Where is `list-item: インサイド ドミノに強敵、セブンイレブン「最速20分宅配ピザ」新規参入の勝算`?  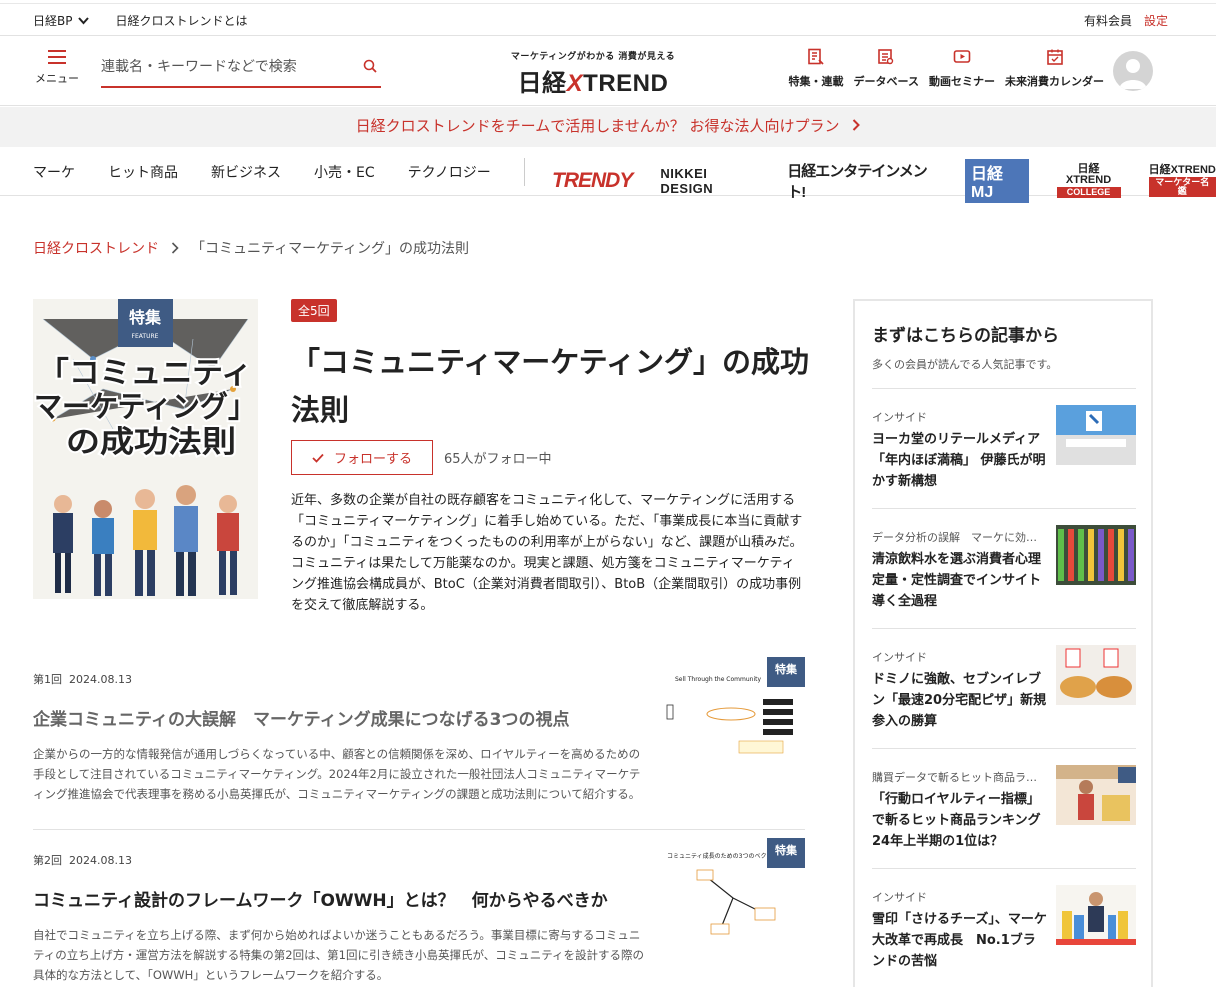 list-item: インサイド ドミノに強敵、セブンイレブン「最速20分宅配ピザ」新規参入の勝算 is located at coordinates (1004, 688).